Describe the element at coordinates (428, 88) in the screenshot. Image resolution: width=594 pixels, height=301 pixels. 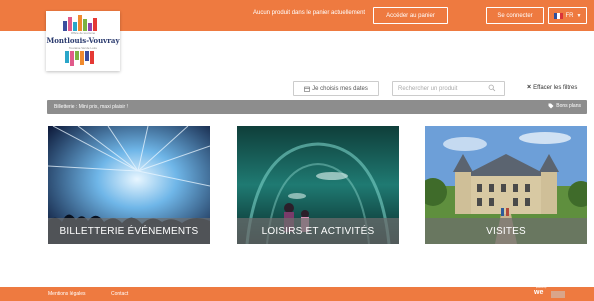
I see `search-placeholder: Rechercher un produit` at that location.